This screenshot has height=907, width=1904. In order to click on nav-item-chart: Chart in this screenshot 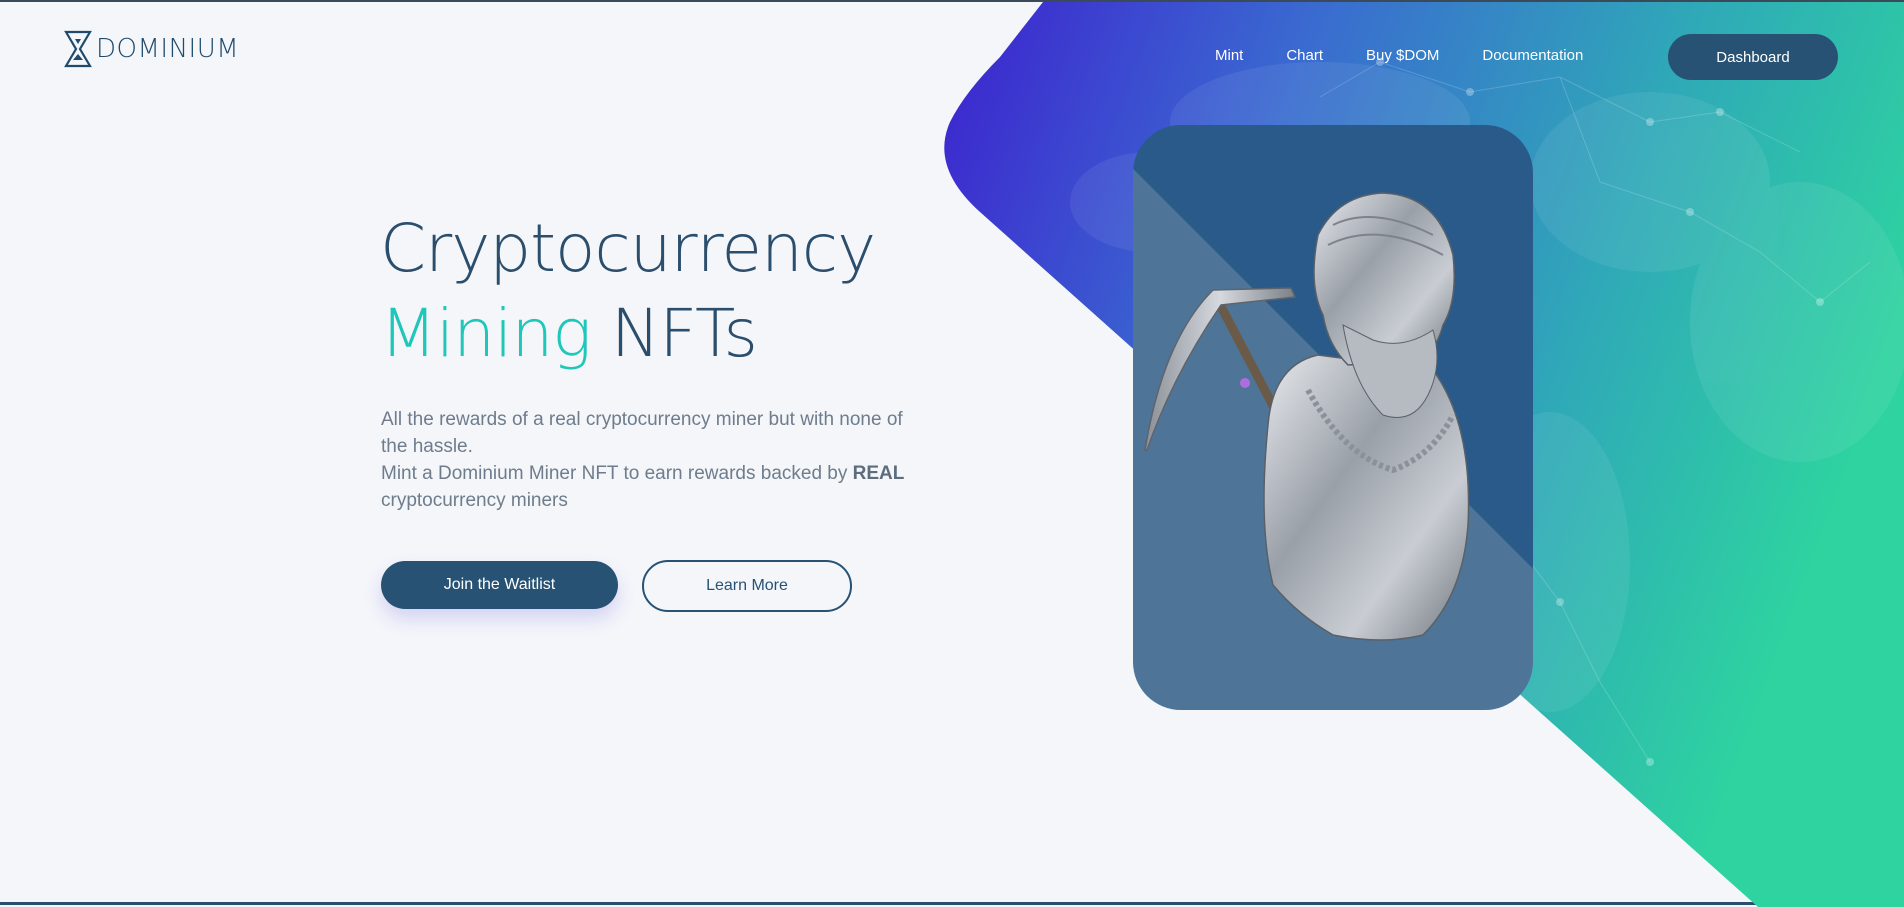, I will do `click(1304, 56)`.